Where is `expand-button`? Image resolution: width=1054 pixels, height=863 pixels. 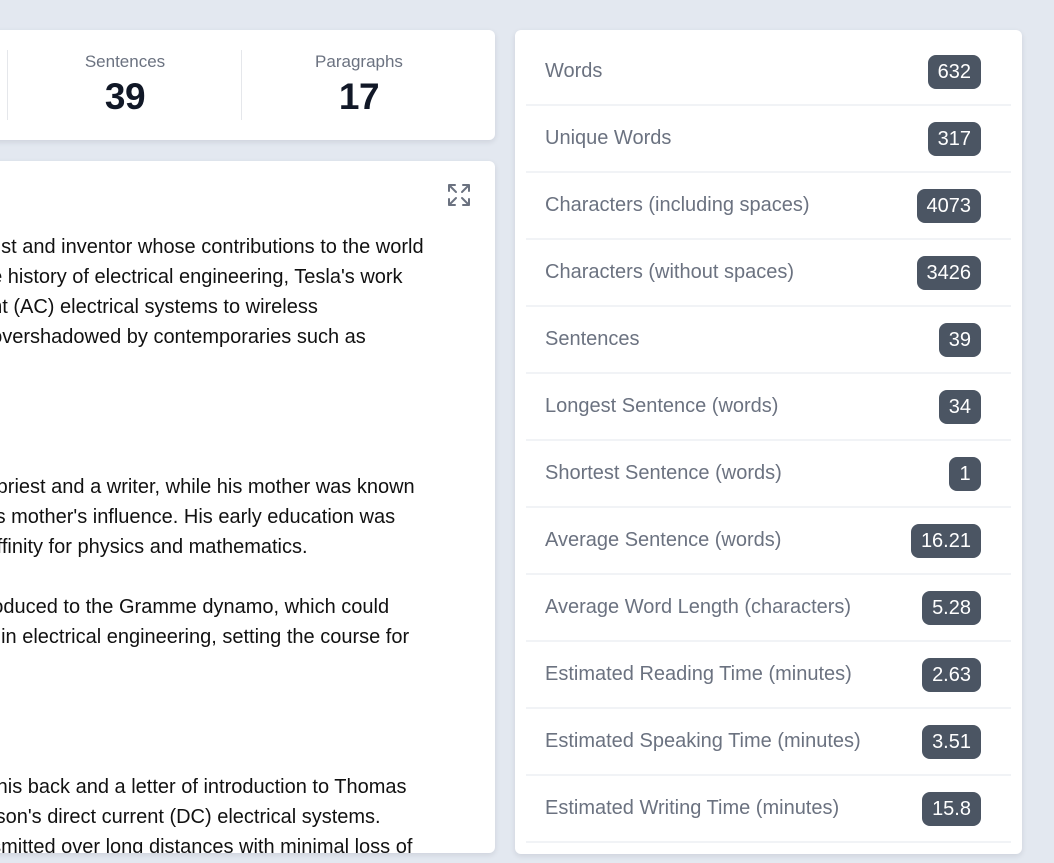
expand-button is located at coordinates (459, 195).